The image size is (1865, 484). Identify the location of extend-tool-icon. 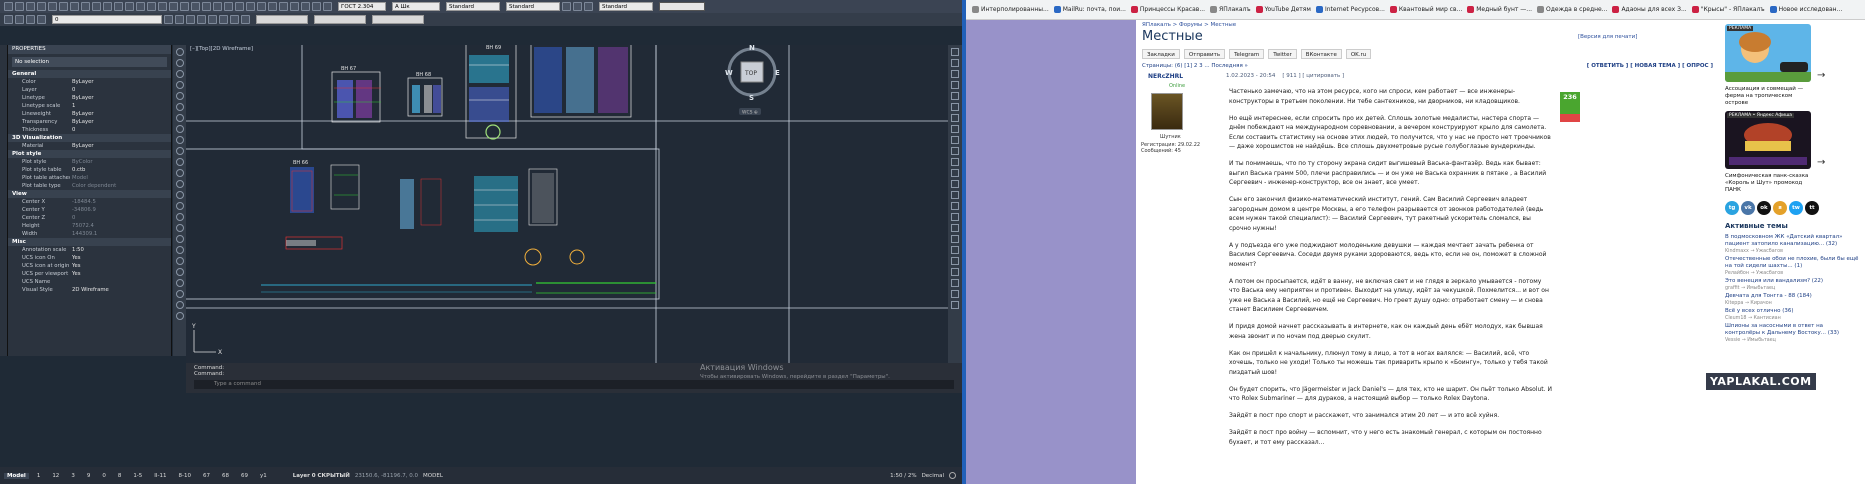
(955, 118).